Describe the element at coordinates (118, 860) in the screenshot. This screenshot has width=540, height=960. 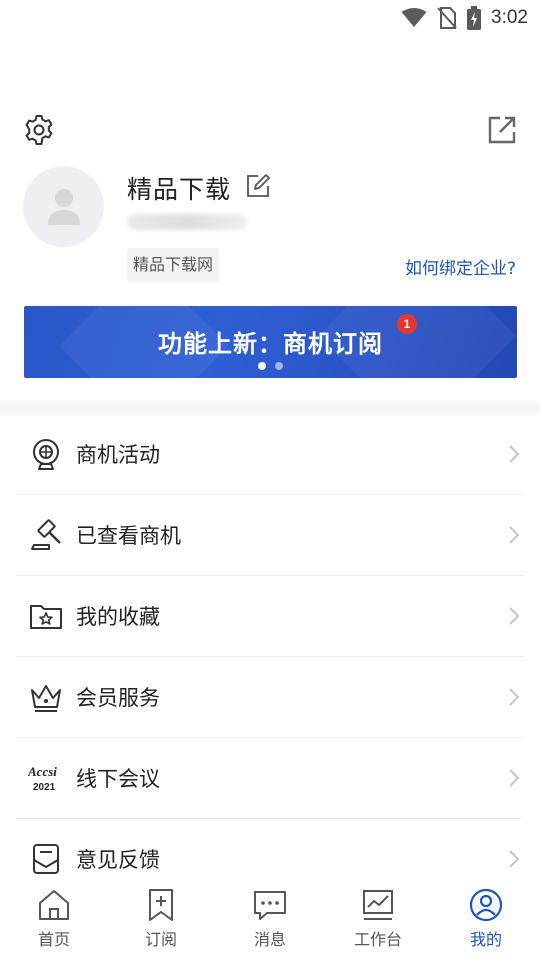
I see `menu-item-label: 意见反馈` at that location.